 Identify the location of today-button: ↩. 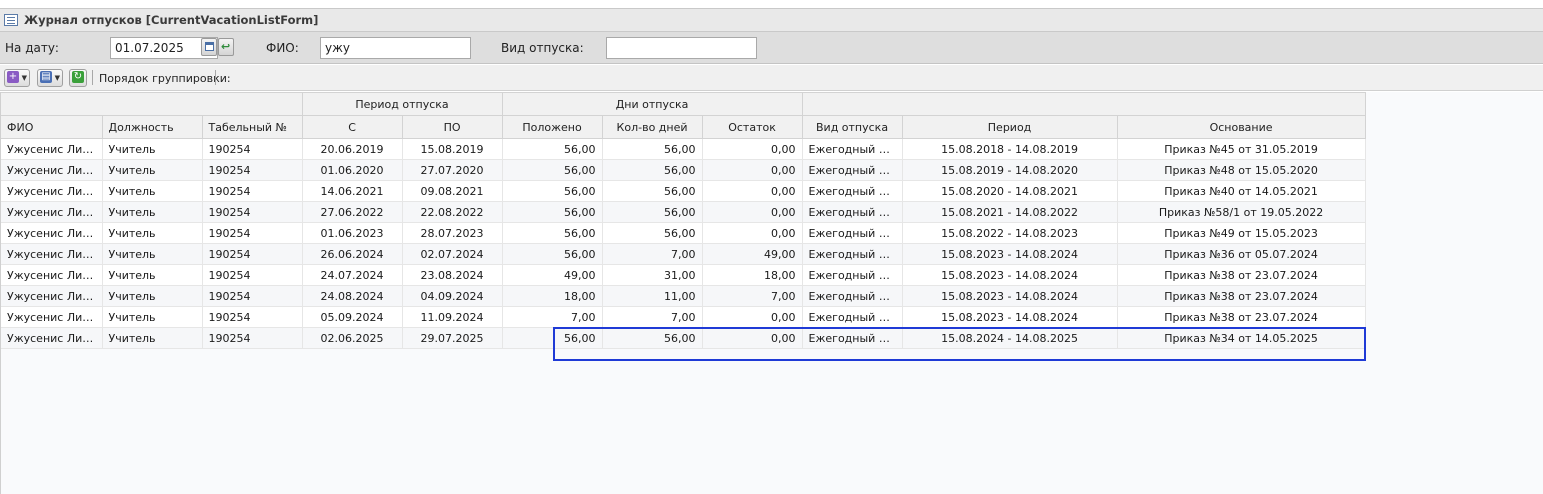
(226, 47).